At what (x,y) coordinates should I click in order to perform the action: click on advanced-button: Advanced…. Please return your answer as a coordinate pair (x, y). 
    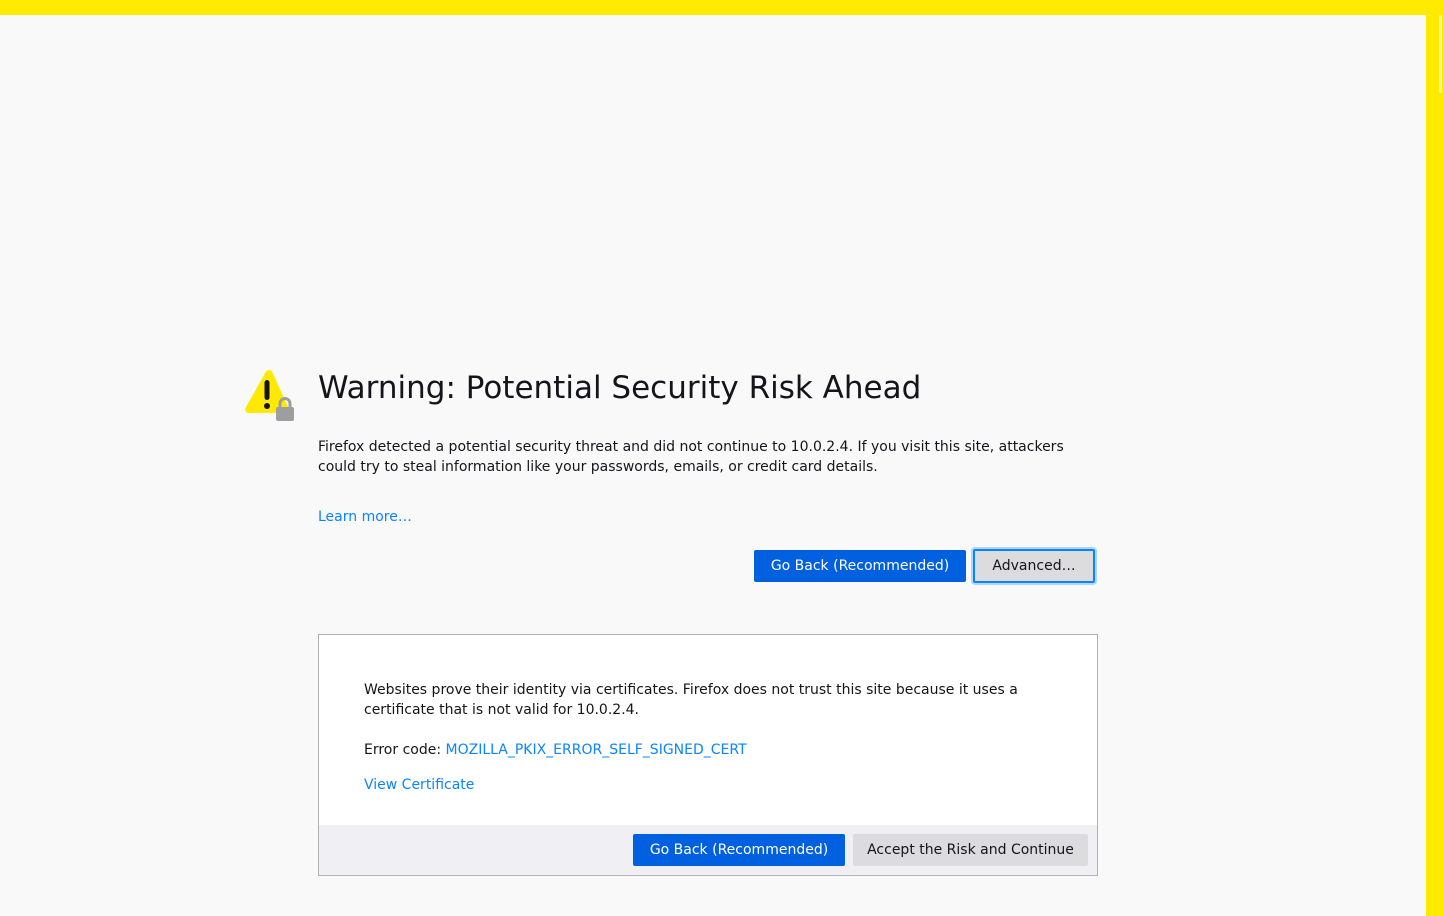
    Looking at the image, I should click on (1034, 566).